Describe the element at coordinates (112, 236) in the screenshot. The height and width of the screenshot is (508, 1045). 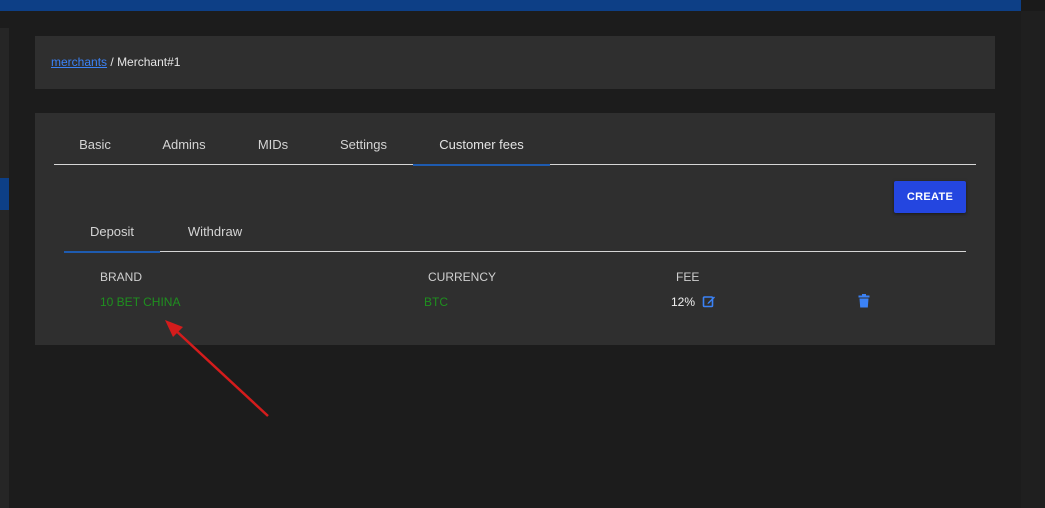
I see `tab-deposit: Deposit` at that location.